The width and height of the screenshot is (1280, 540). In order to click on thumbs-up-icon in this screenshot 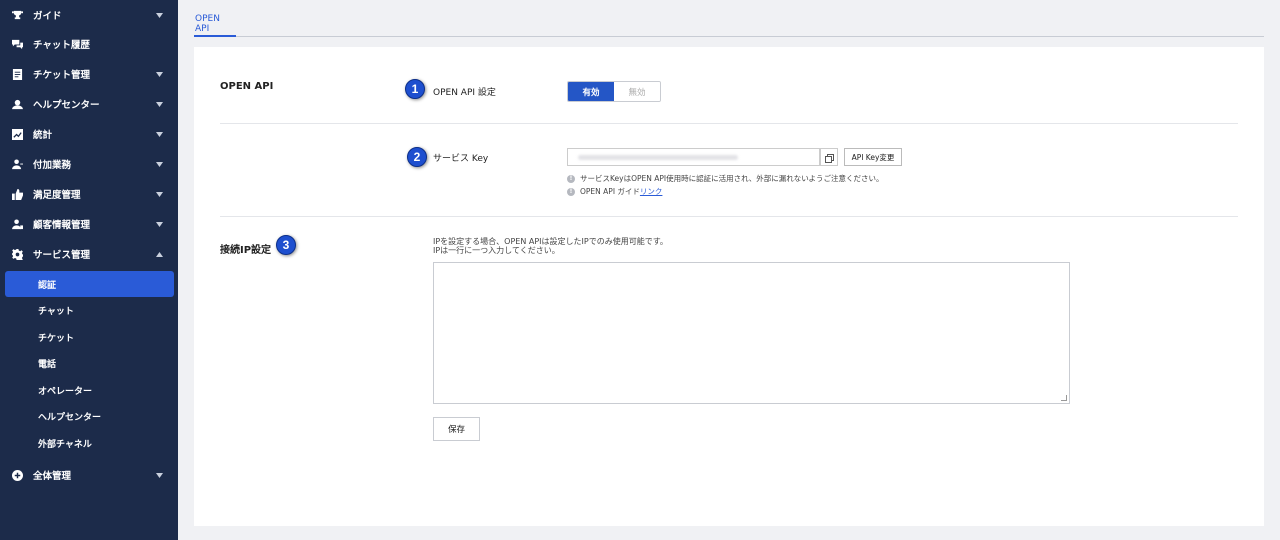, I will do `click(17, 194)`.